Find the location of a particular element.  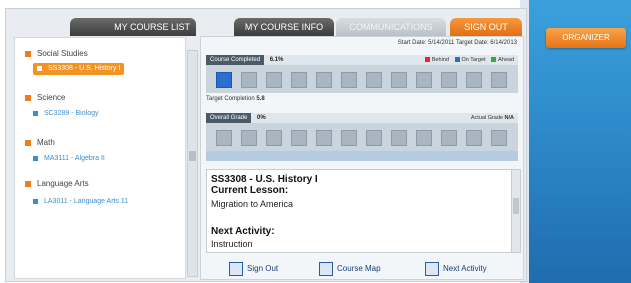

organizer-button: ORGANIZER is located at coordinates (586, 38).